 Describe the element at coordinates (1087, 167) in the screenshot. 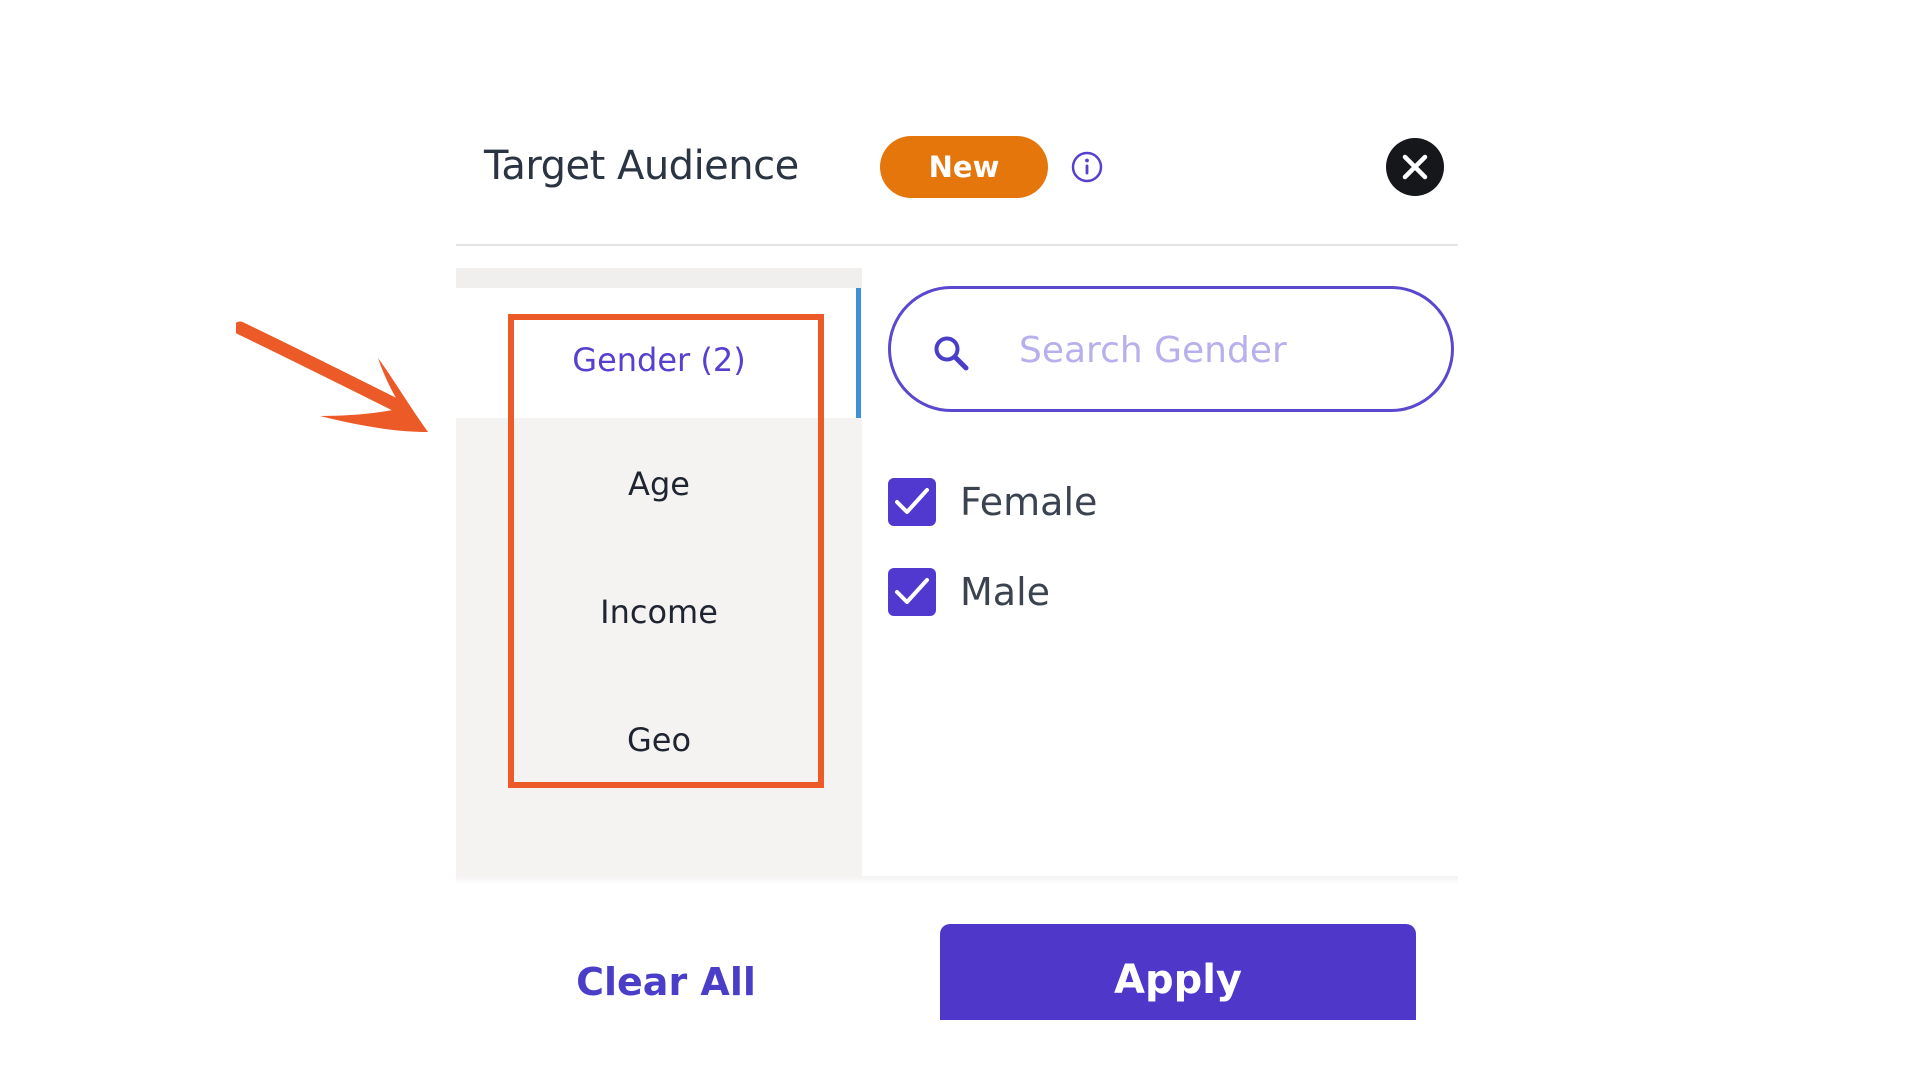

I see `info-circle-icon` at that location.